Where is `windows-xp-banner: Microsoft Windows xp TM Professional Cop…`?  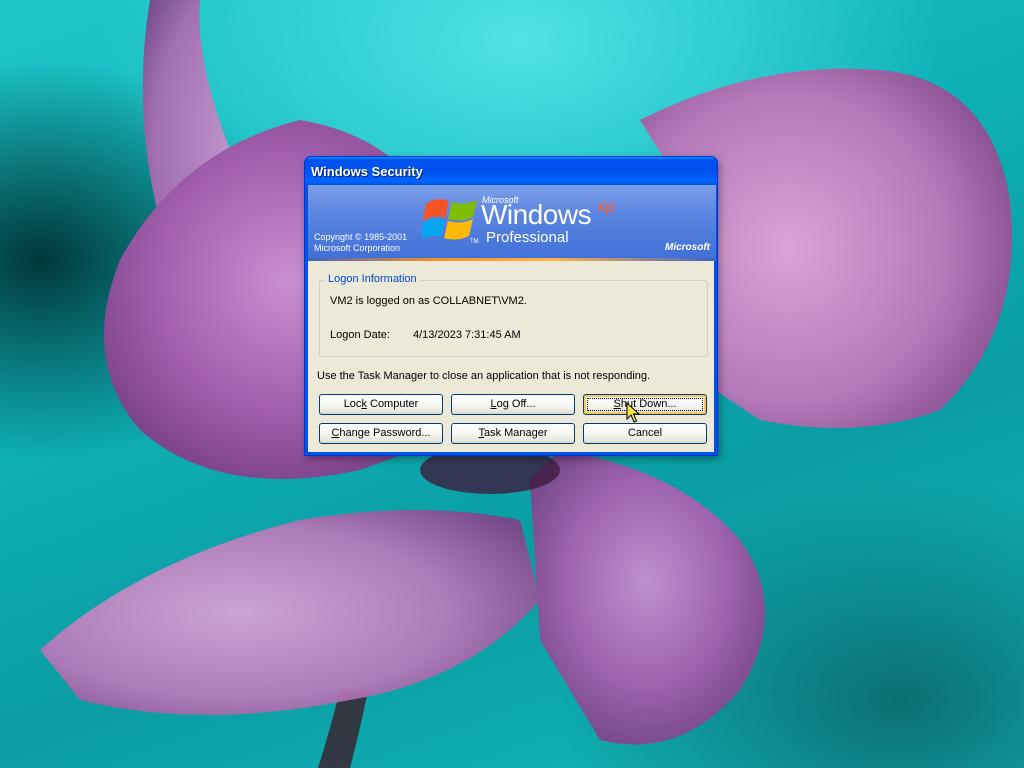 windows-xp-banner: Microsoft Windows xp TM Professional Cop… is located at coordinates (512, 223).